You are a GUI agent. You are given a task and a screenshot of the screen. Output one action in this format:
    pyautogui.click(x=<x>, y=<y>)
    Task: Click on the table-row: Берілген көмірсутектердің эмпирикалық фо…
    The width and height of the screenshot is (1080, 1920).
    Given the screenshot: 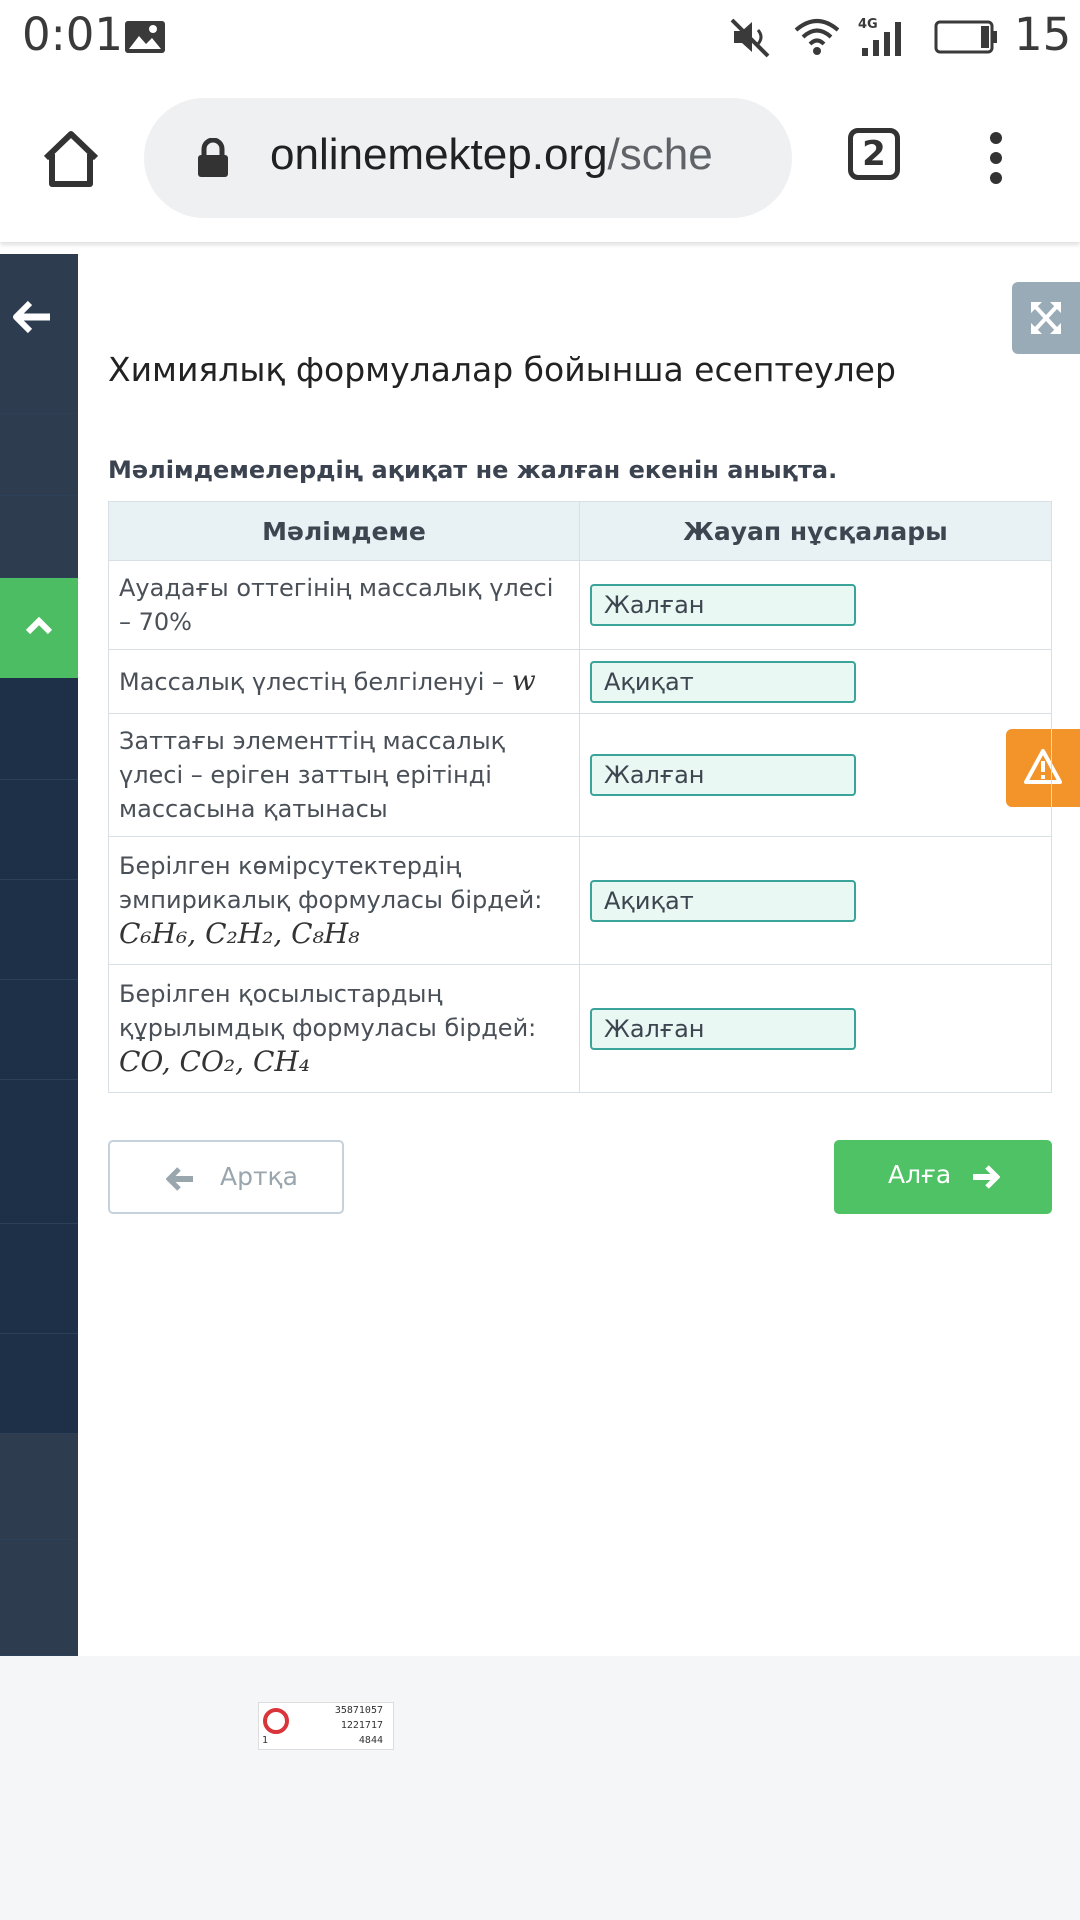 What is the action you would take?
    pyautogui.click(x=580, y=900)
    